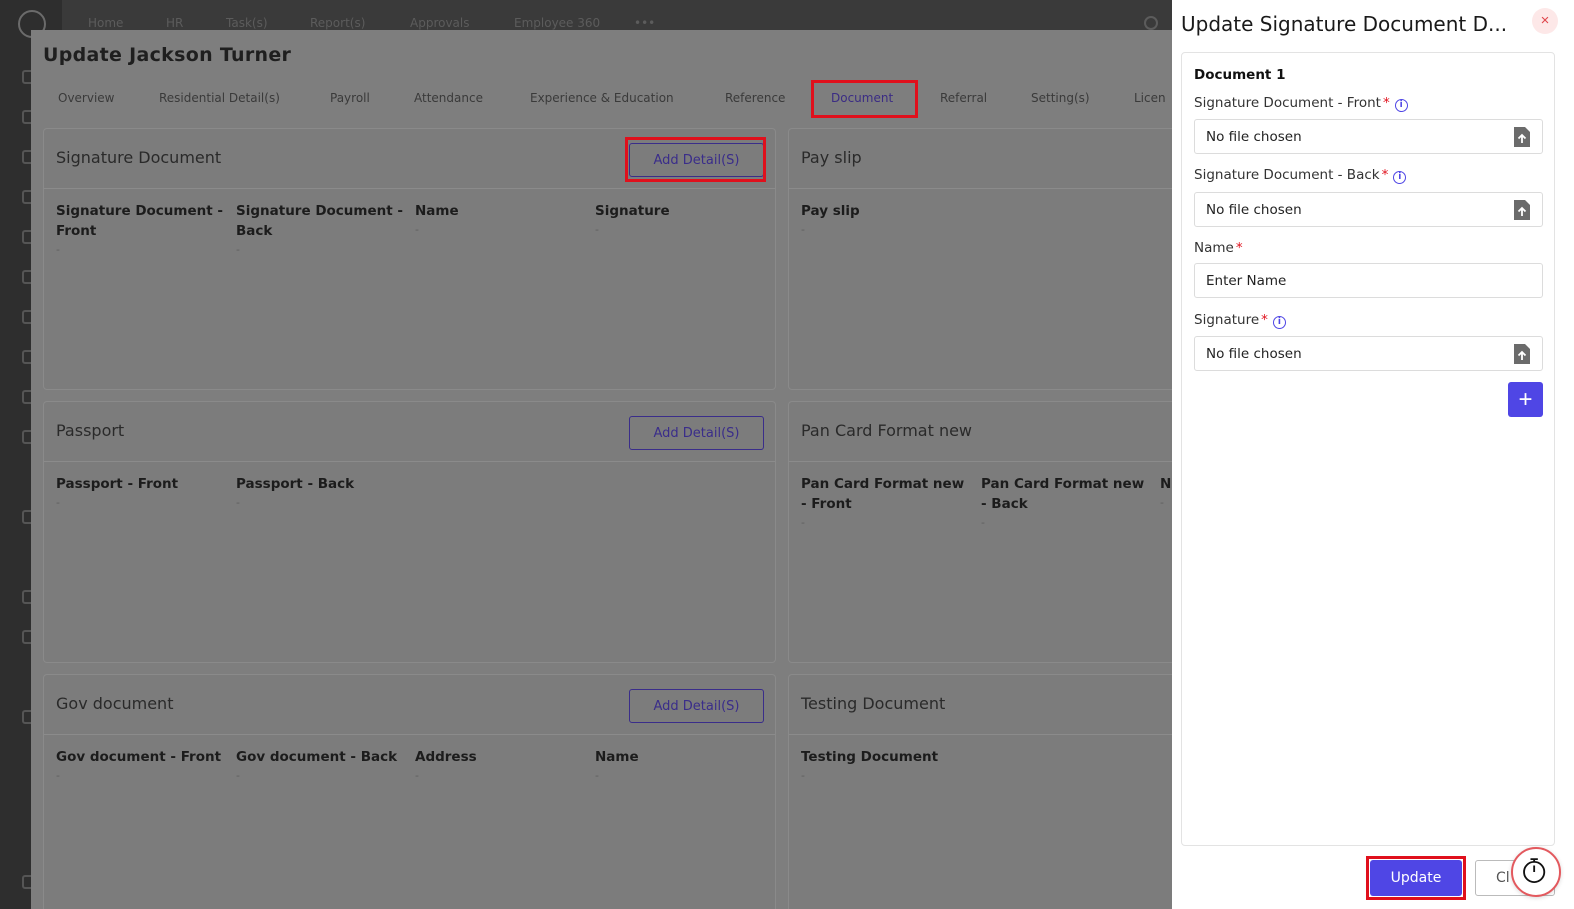  What do you see at coordinates (1151, 23) in the screenshot?
I see `search-icon` at bounding box center [1151, 23].